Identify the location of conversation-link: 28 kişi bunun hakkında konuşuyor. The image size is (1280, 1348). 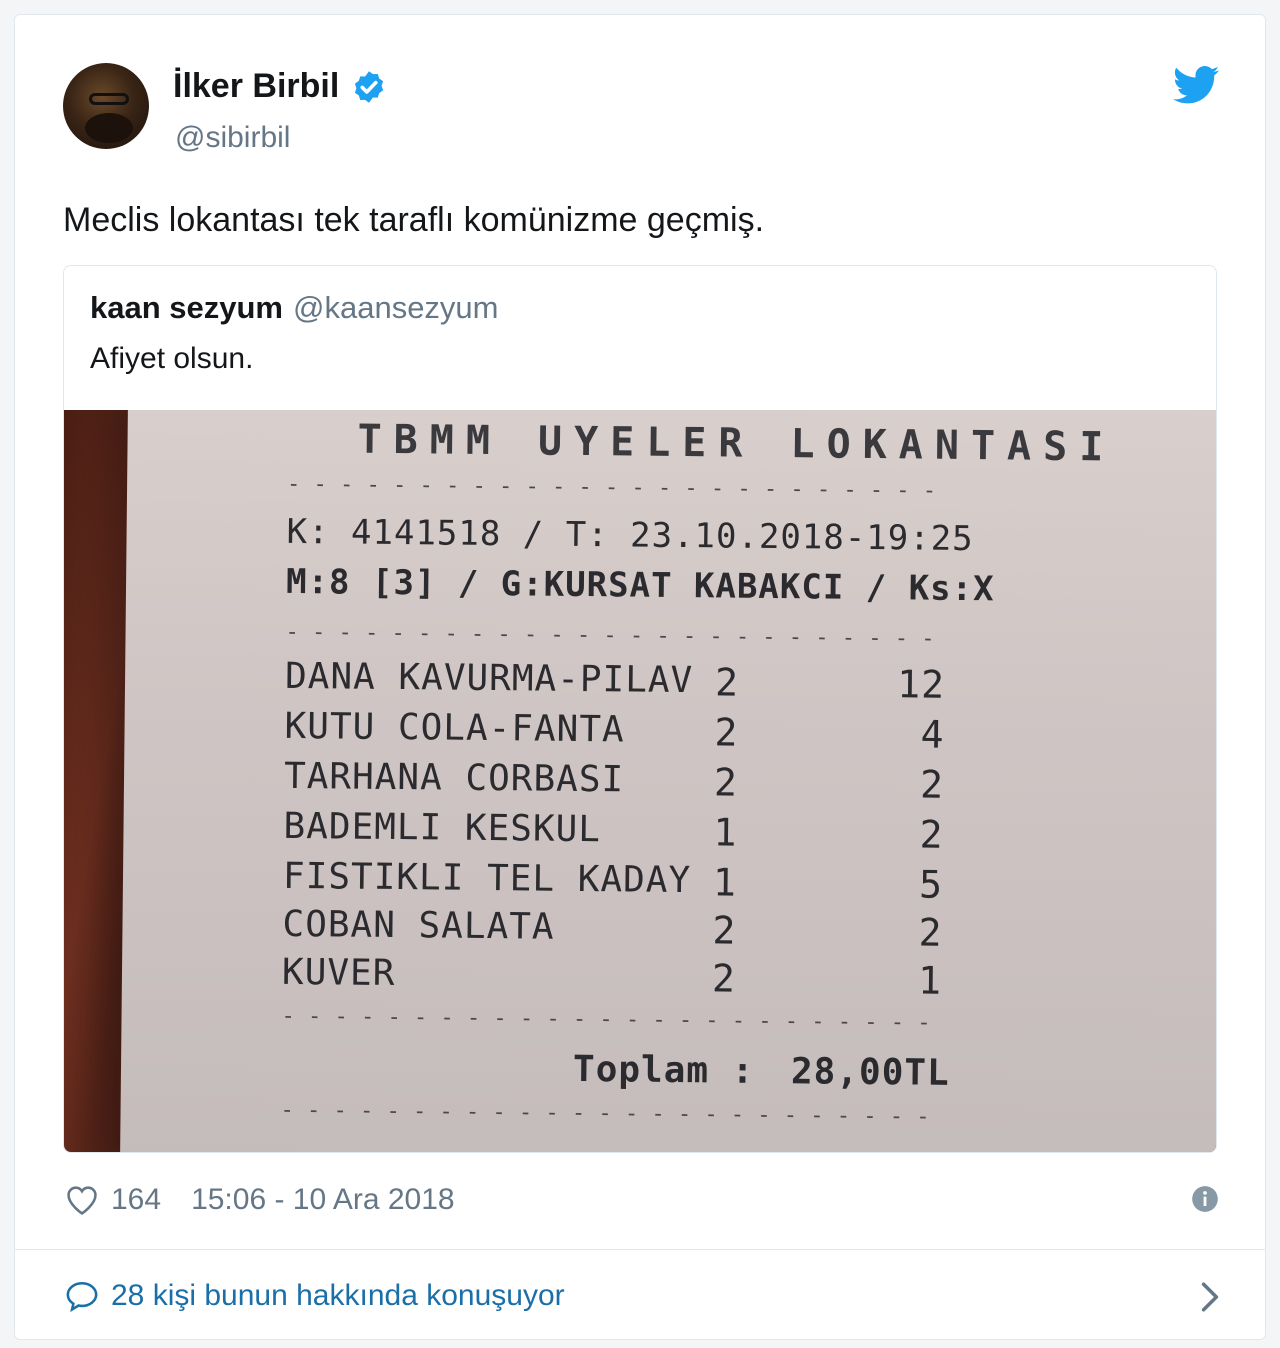
(315, 1296).